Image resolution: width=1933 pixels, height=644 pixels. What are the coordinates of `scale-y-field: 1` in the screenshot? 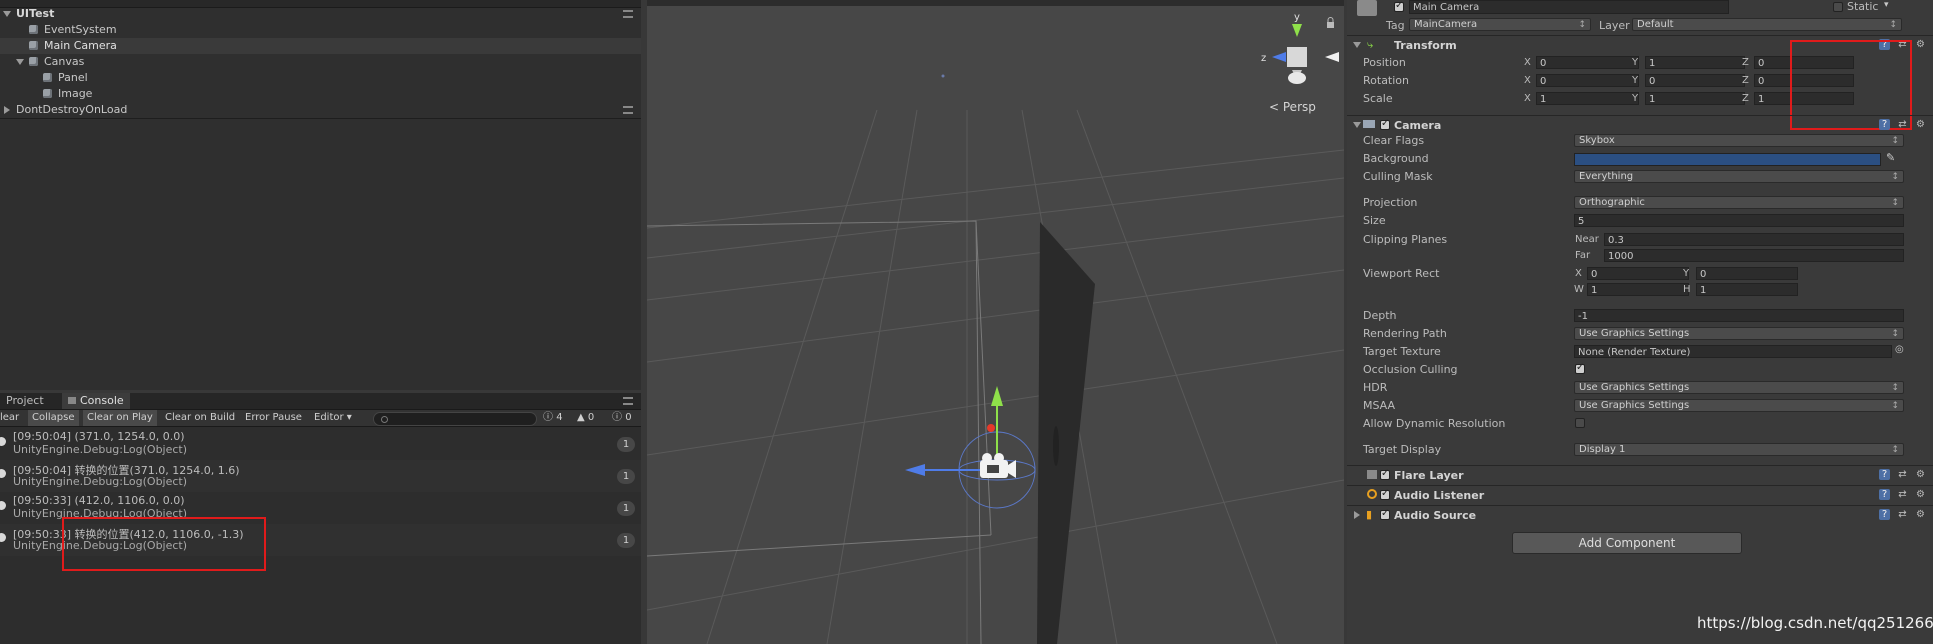 It's located at (1695, 98).